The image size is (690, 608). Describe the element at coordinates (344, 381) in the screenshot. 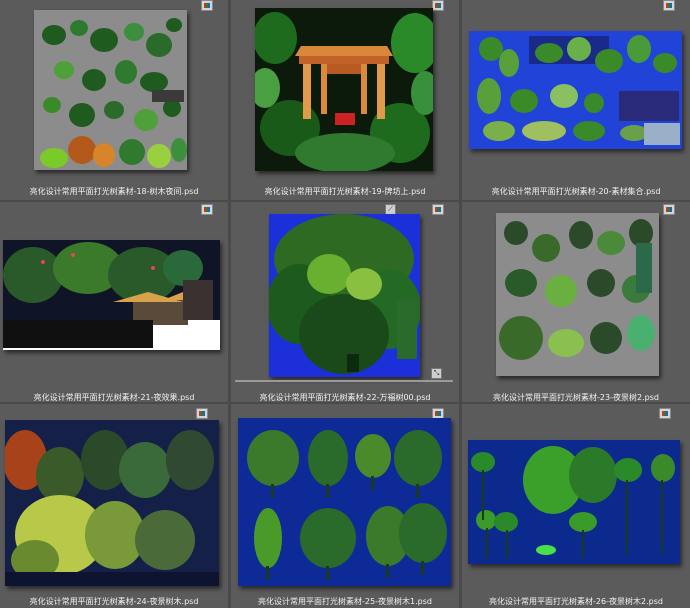

I see `thumbnail-slider-track` at that location.